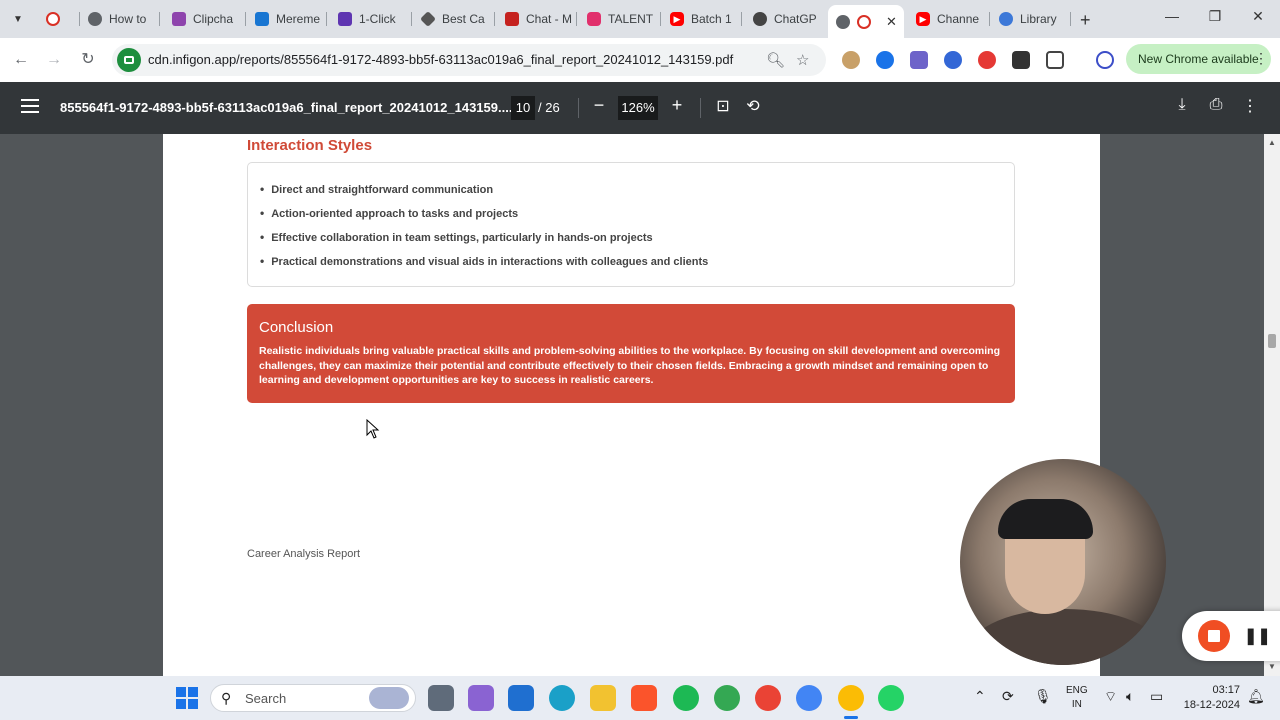 Image resolution: width=1280 pixels, height=720 pixels. What do you see at coordinates (624, 19) in the screenshot?
I see `tab-talent: TALENT` at bounding box center [624, 19].